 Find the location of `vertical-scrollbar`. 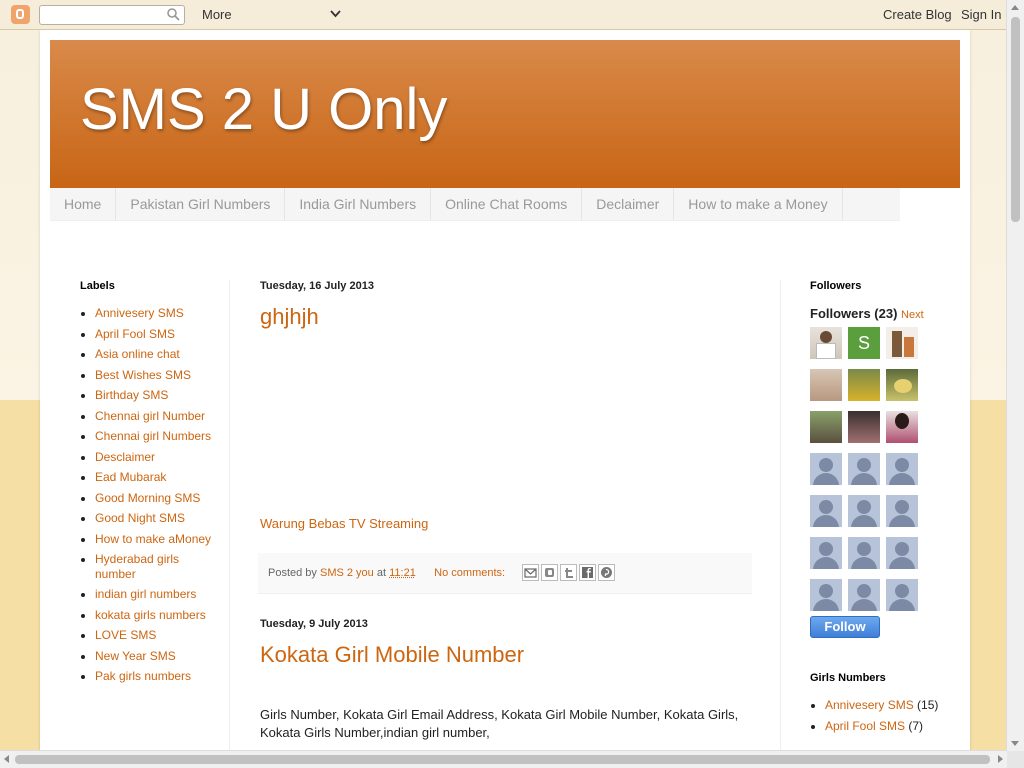

vertical-scrollbar is located at coordinates (1015, 375).